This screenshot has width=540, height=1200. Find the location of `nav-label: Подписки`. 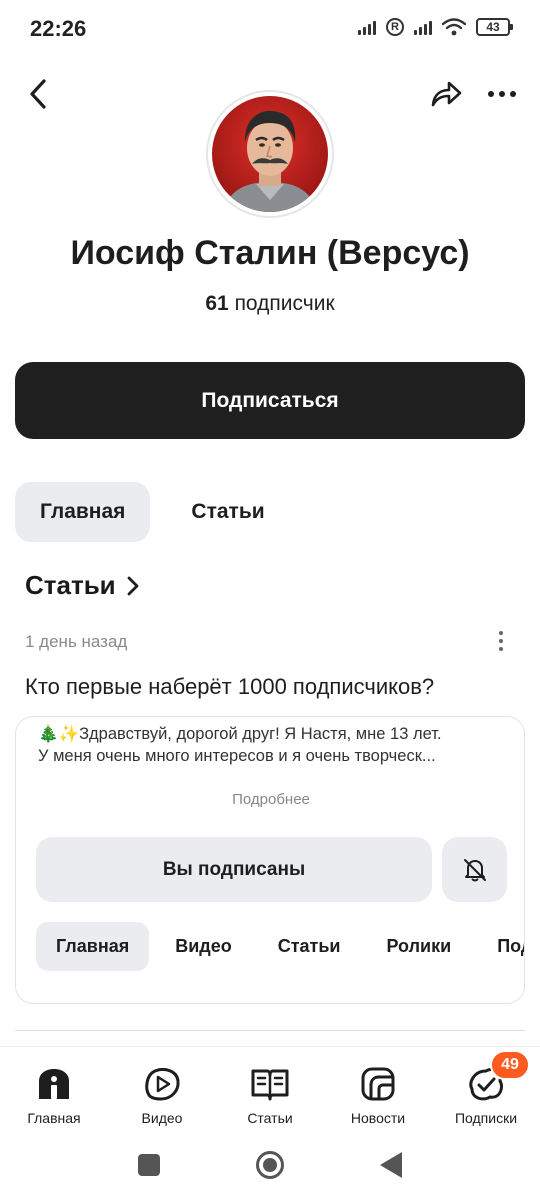

nav-label: Подписки is located at coordinates (486, 1118).